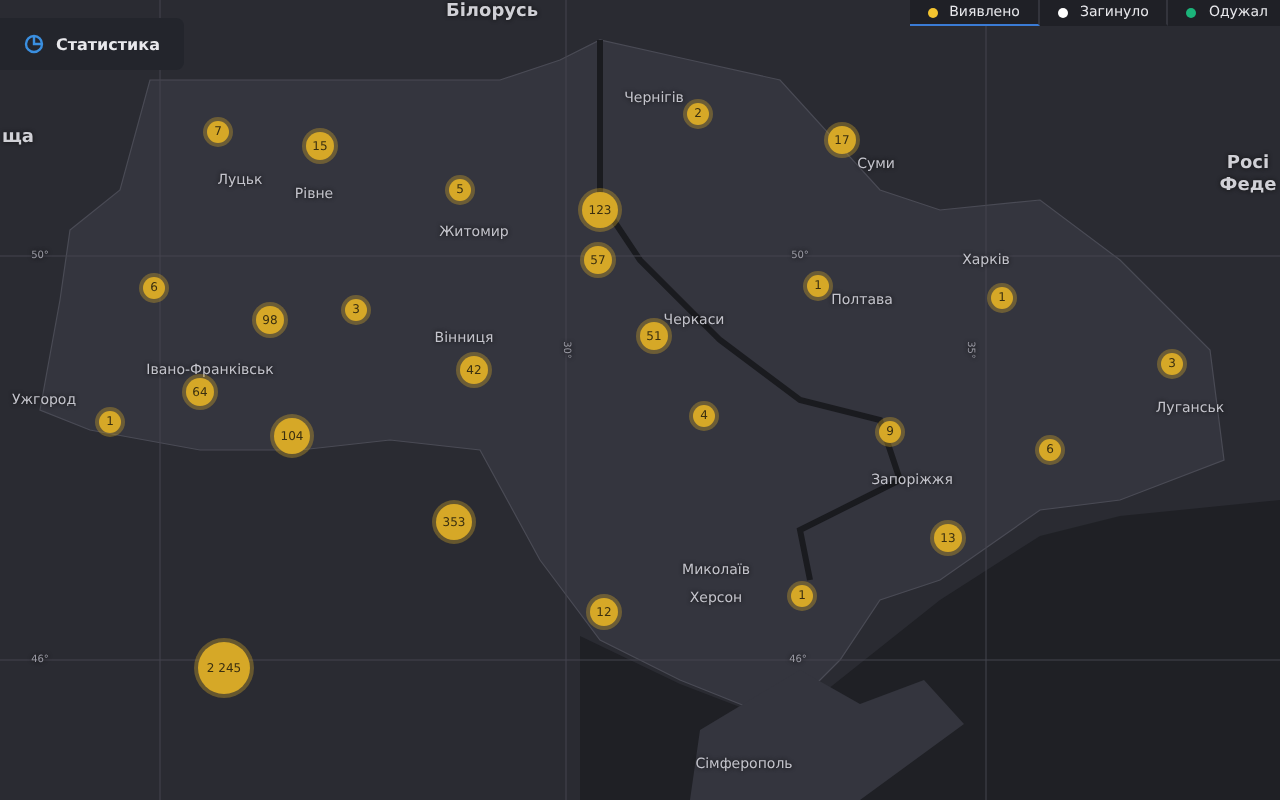  I want to click on country-label: ща, so click(18, 138).